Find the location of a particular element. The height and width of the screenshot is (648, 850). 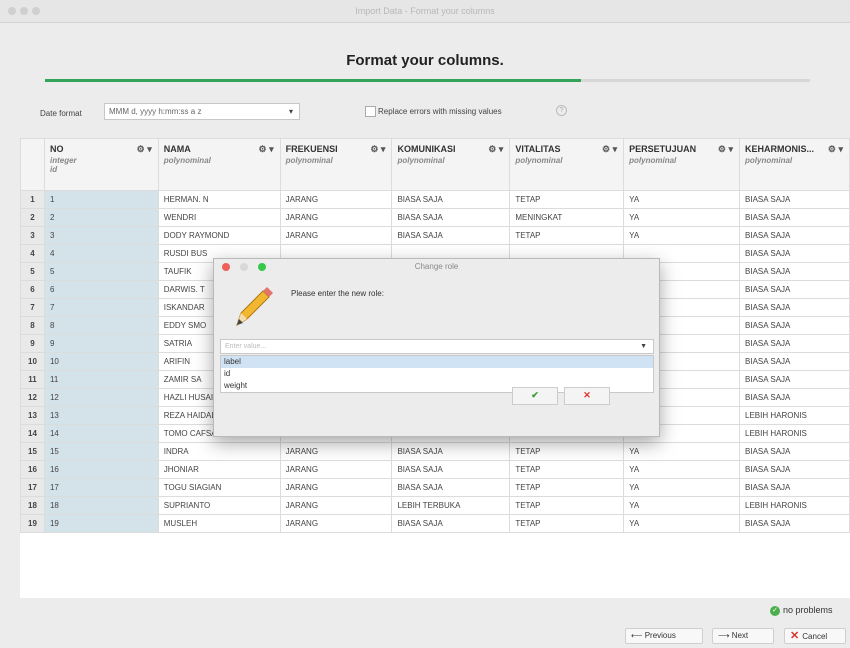

window-titlebar: Import Data - Format your columns is located at coordinates (425, 11).